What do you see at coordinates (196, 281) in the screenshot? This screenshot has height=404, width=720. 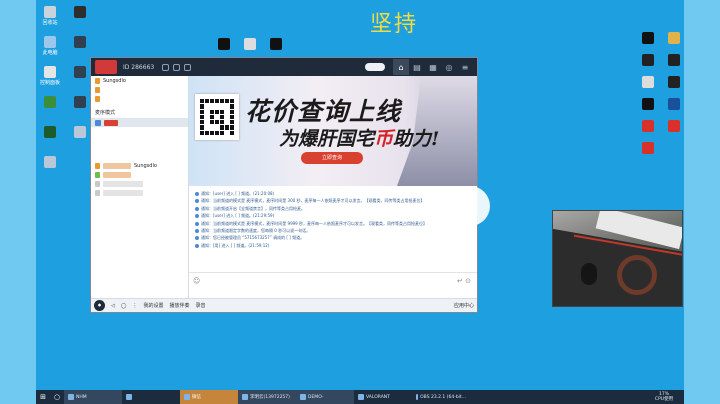 I see `emoji-icon: ☺` at bounding box center [196, 281].